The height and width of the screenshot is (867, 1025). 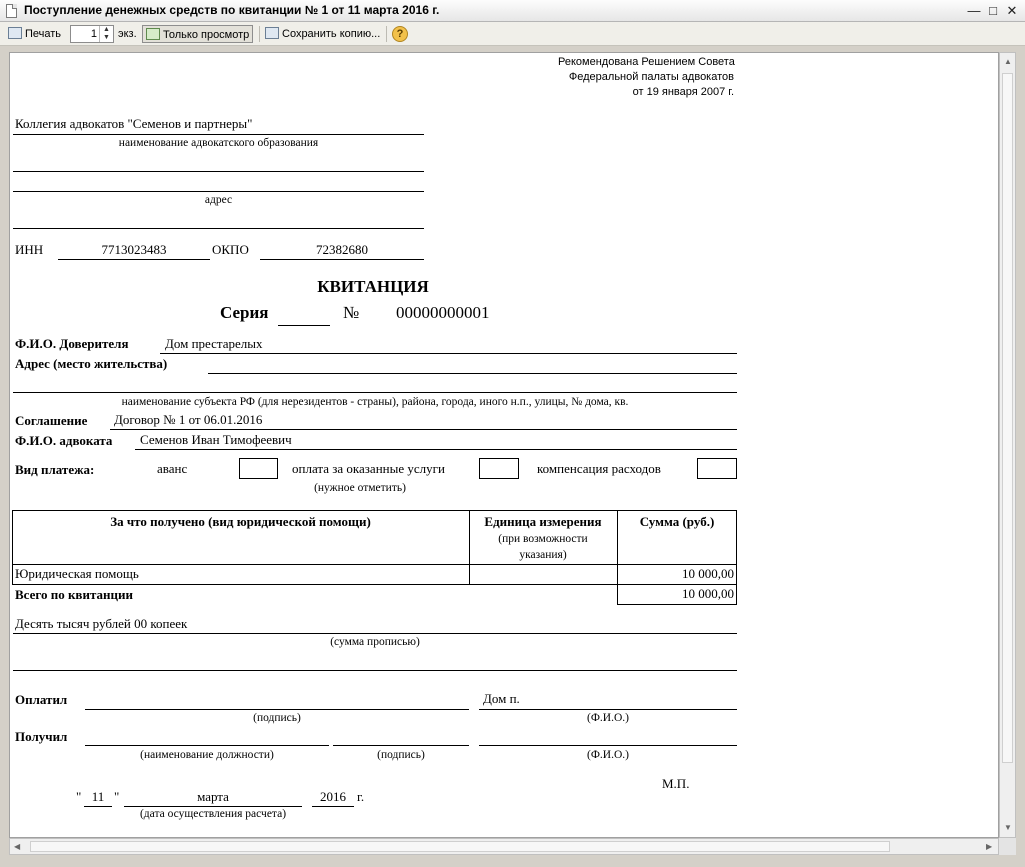 What do you see at coordinates (401, 755) in the screenshot?
I see `signature-caption-2: (подпись)` at bounding box center [401, 755].